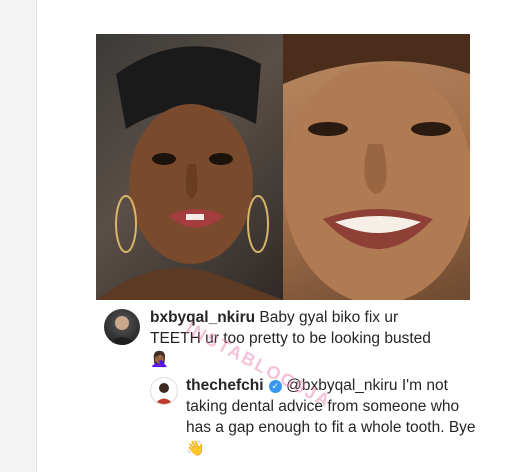  I want to click on left-sidebar-strip, so click(18, 236).